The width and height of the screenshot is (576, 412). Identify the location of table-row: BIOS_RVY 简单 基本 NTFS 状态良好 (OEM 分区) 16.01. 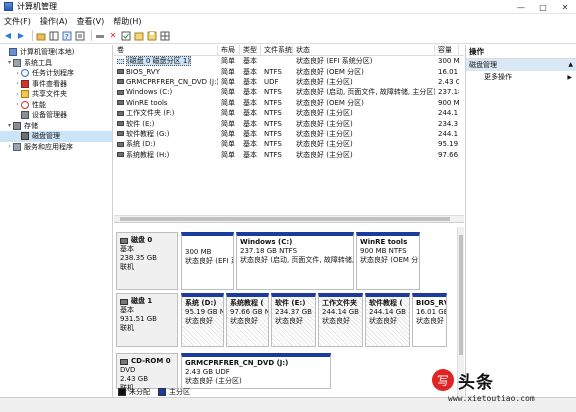
(289, 71).